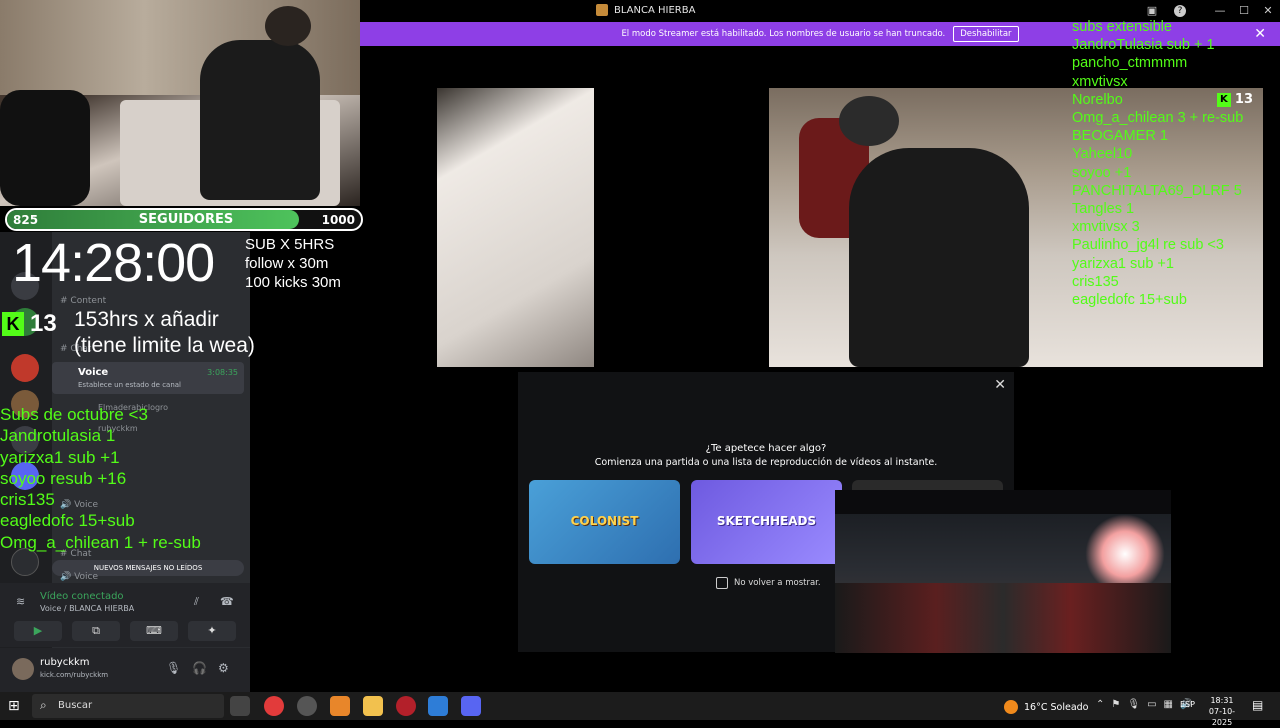 This screenshot has width=1280, height=728. I want to click on card-title: COLONIST, so click(604, 521).